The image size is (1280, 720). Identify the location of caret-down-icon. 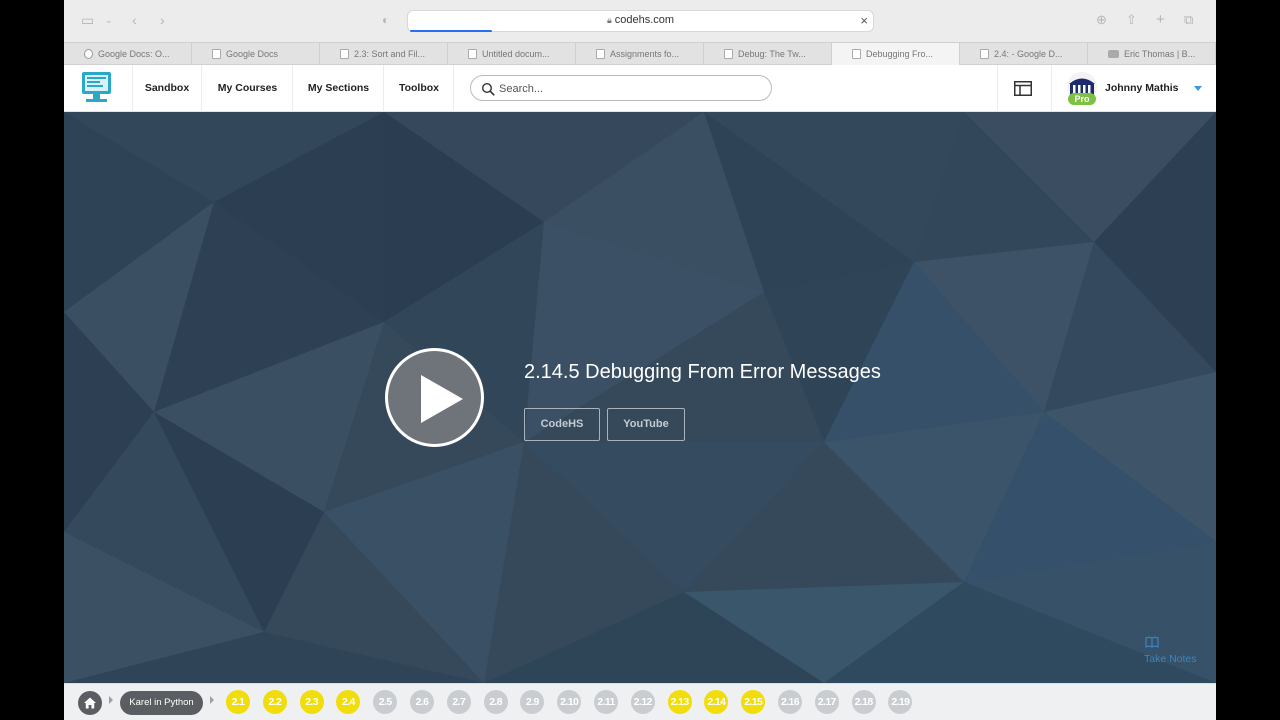
(1198, 88).